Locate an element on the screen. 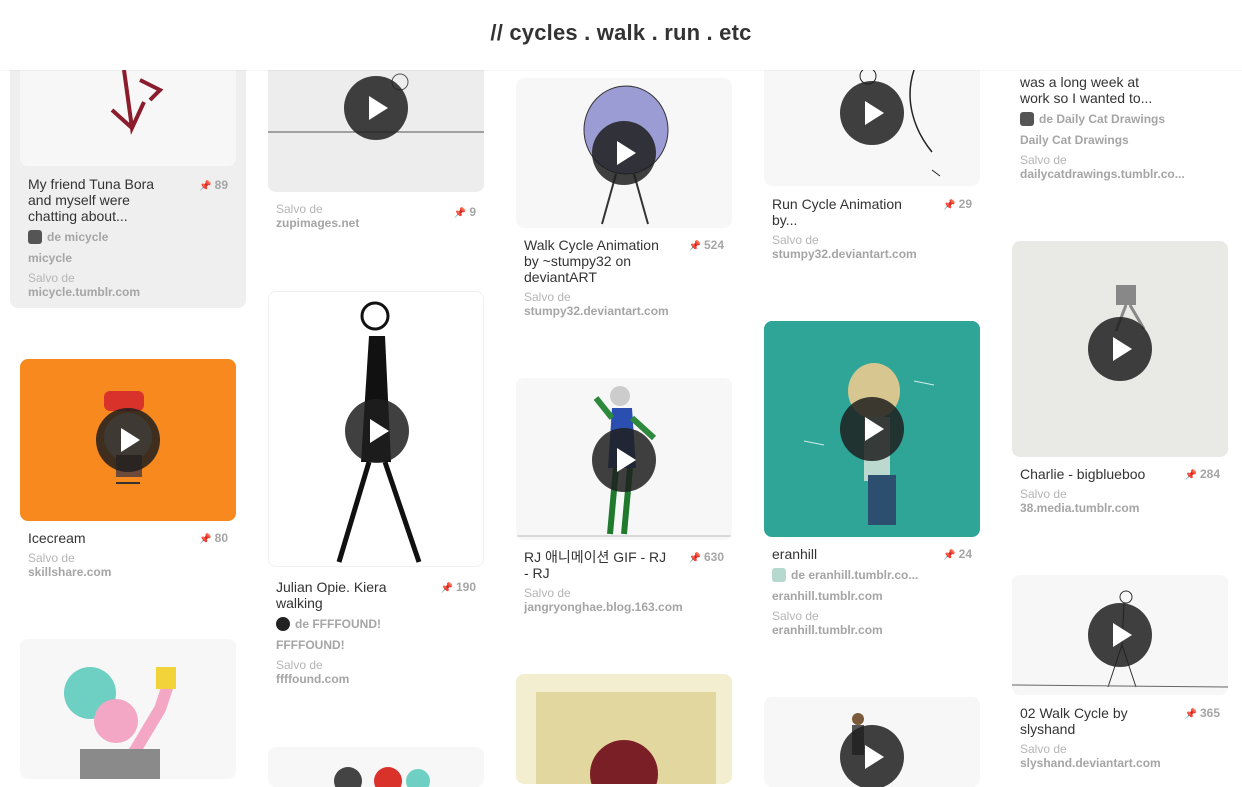  pin-save-count: 📌 29 is located at coordinates (957, 204).